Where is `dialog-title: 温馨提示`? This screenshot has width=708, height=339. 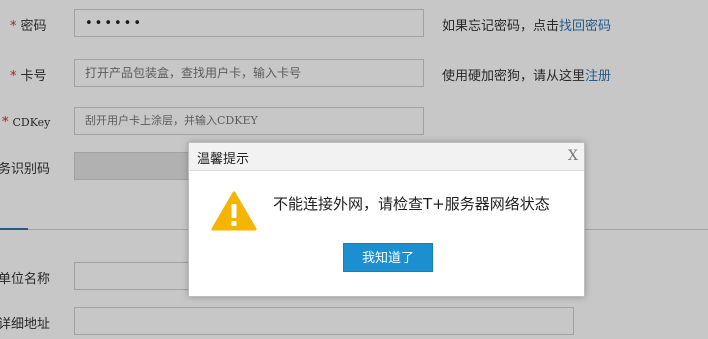
dialog-title: 温馨提示 is located at coordinates (223, 159).